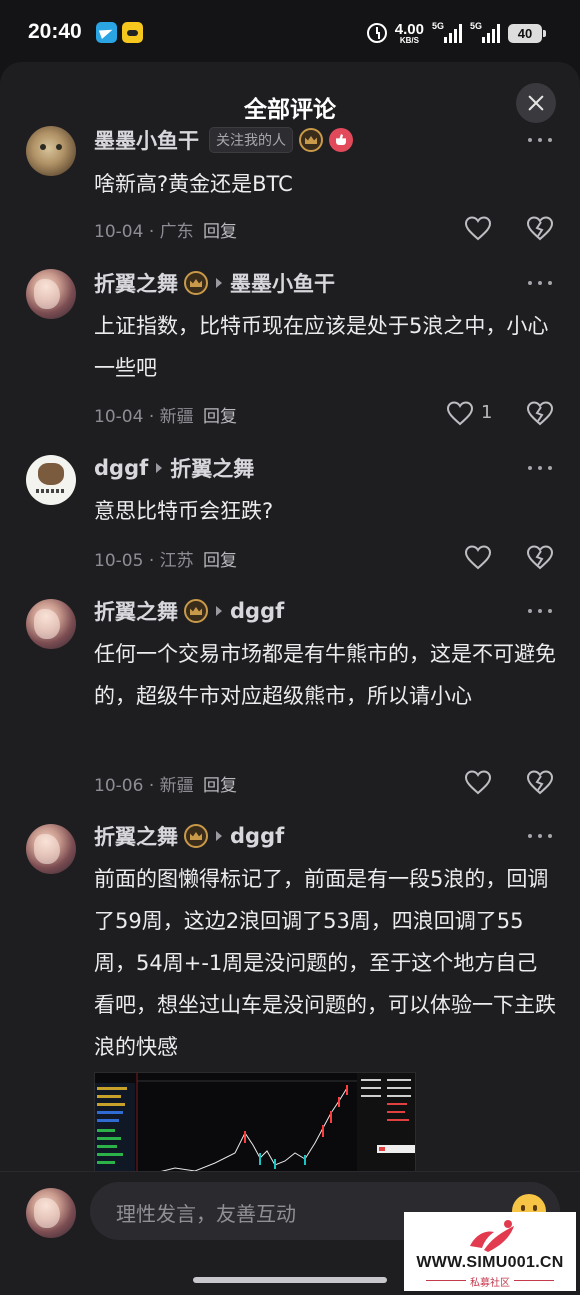  I want to click on comment-header: 墨墨小鱼干 关注我的人, so click(223, 140).